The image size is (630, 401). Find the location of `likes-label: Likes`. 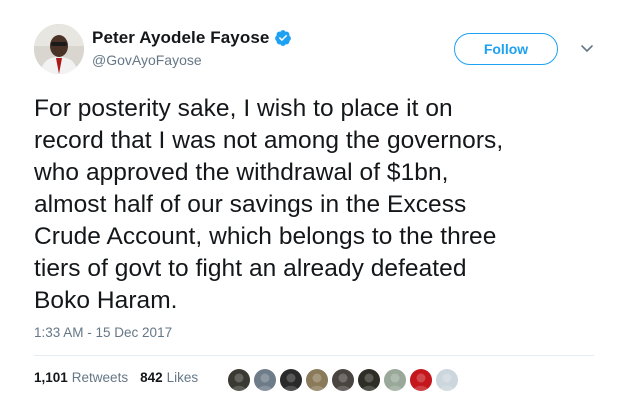

likes-label: Likes is located at coordinates (182, 377).